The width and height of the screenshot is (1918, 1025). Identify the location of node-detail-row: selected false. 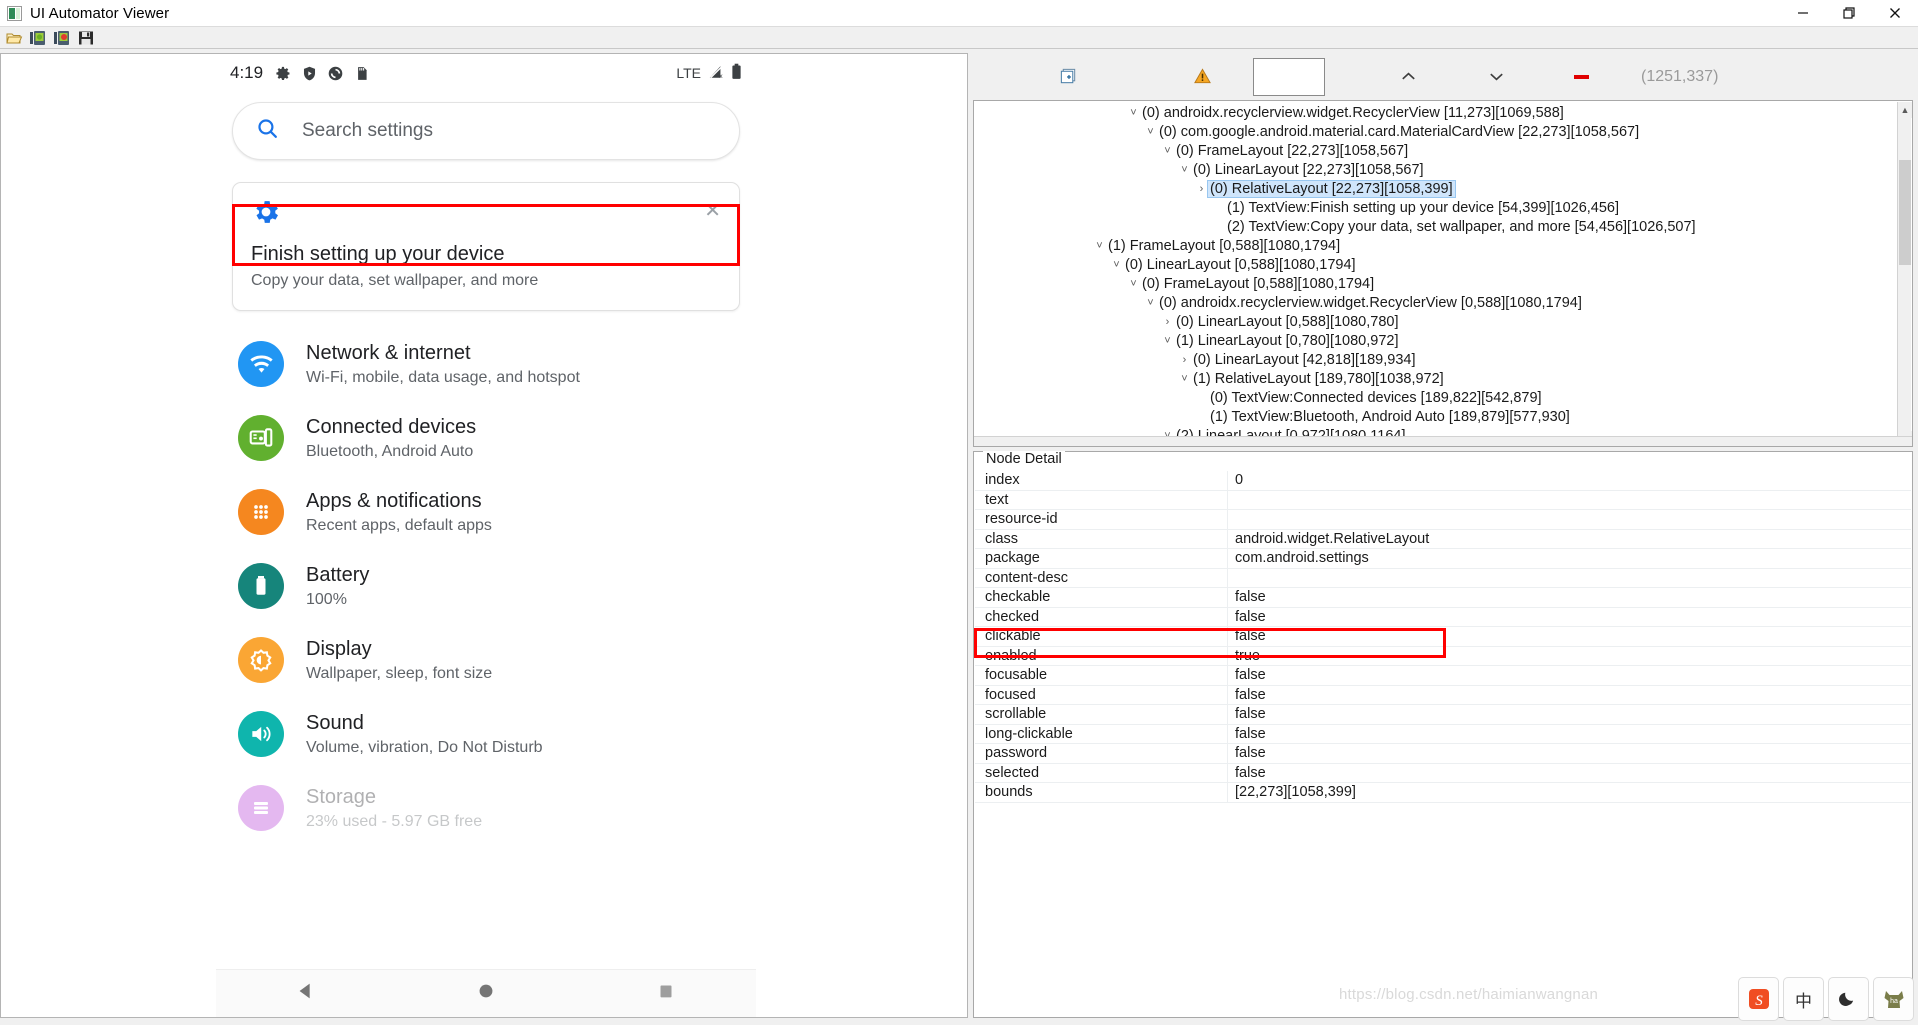
(1443, 773).